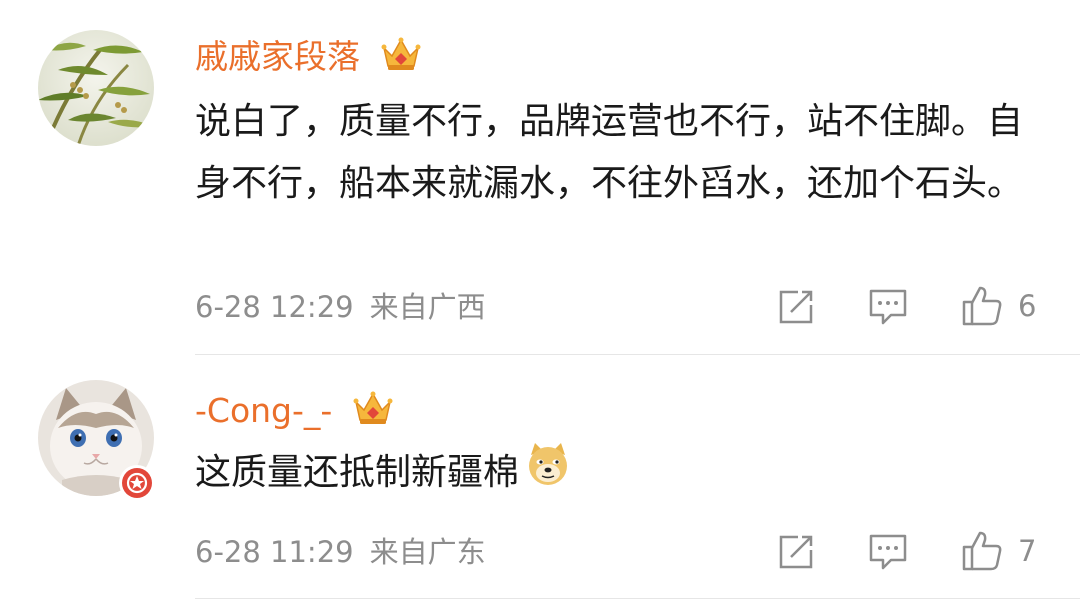  What do you see at coordinates (137, 483) in the screenshot?
I see `verified-badge-icon` at bounding box center [137, 483].